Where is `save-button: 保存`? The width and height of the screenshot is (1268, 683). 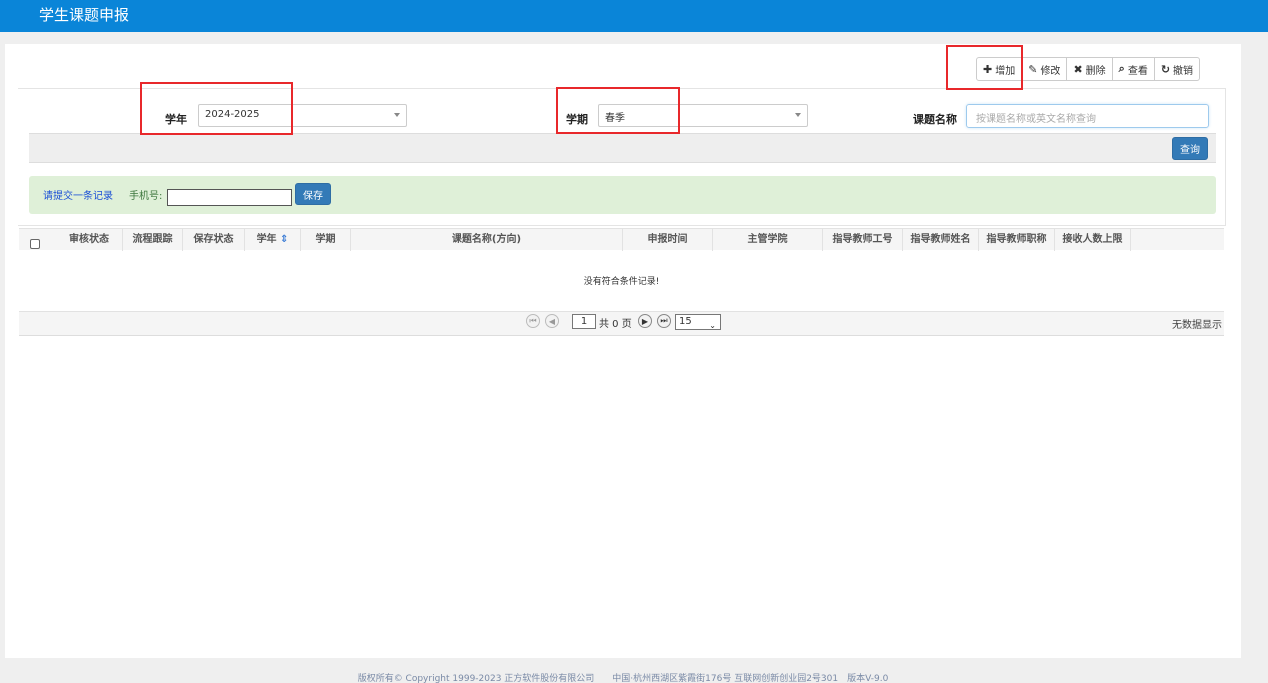 save-button: 保存 is located at coordinates (313, 194).